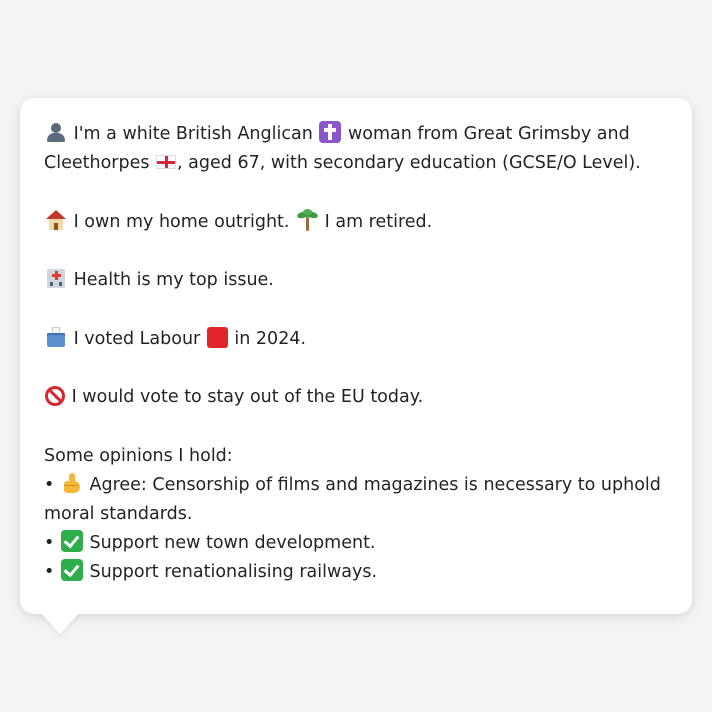  Describe the element at coordinates (60, 623) in the screenshot. I see `bubble-tail` at that location.